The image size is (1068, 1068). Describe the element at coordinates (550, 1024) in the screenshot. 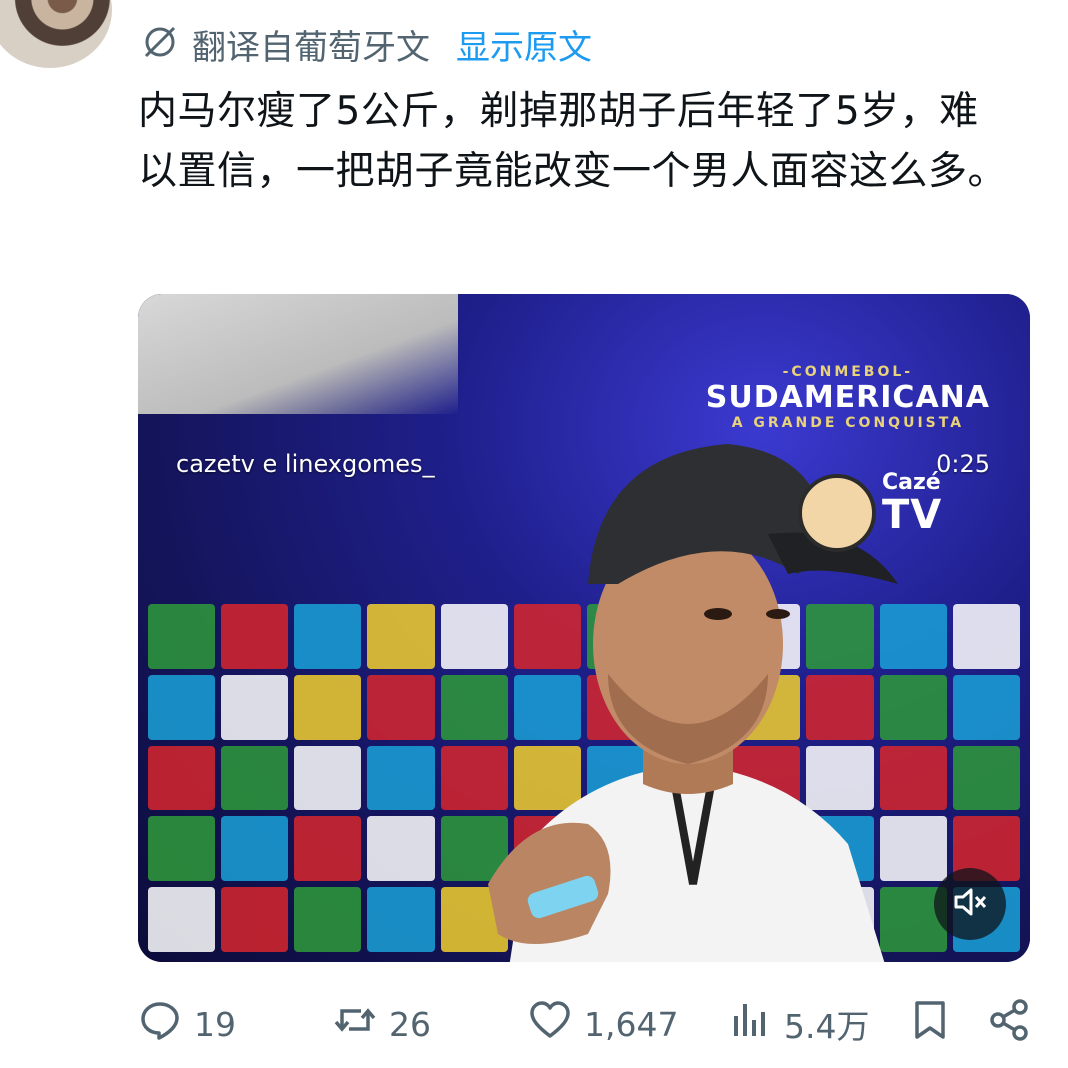

I see `like-icon` at that location.